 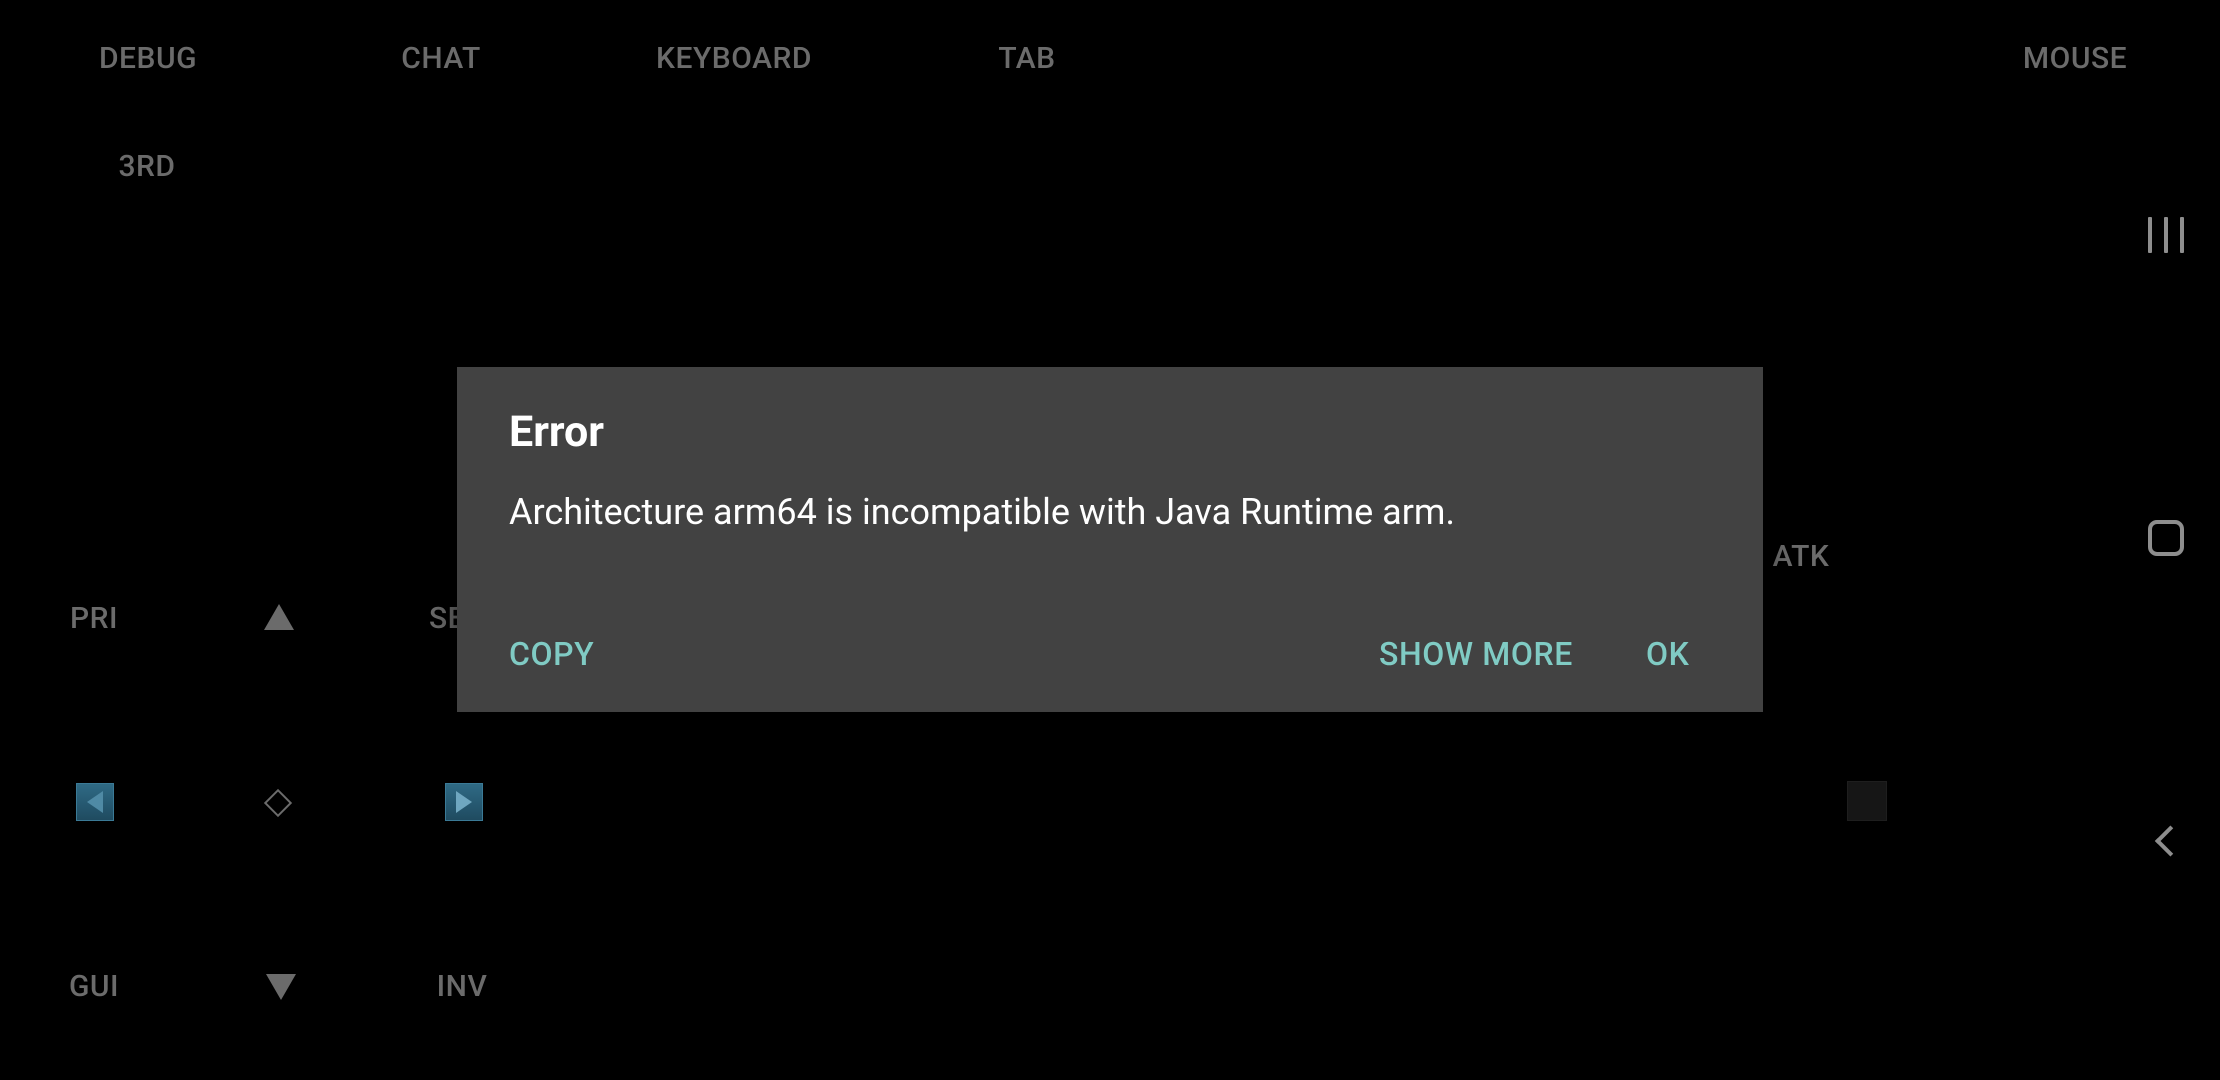 I want to click on copy-button: COPY, so click(x=551, y=654).